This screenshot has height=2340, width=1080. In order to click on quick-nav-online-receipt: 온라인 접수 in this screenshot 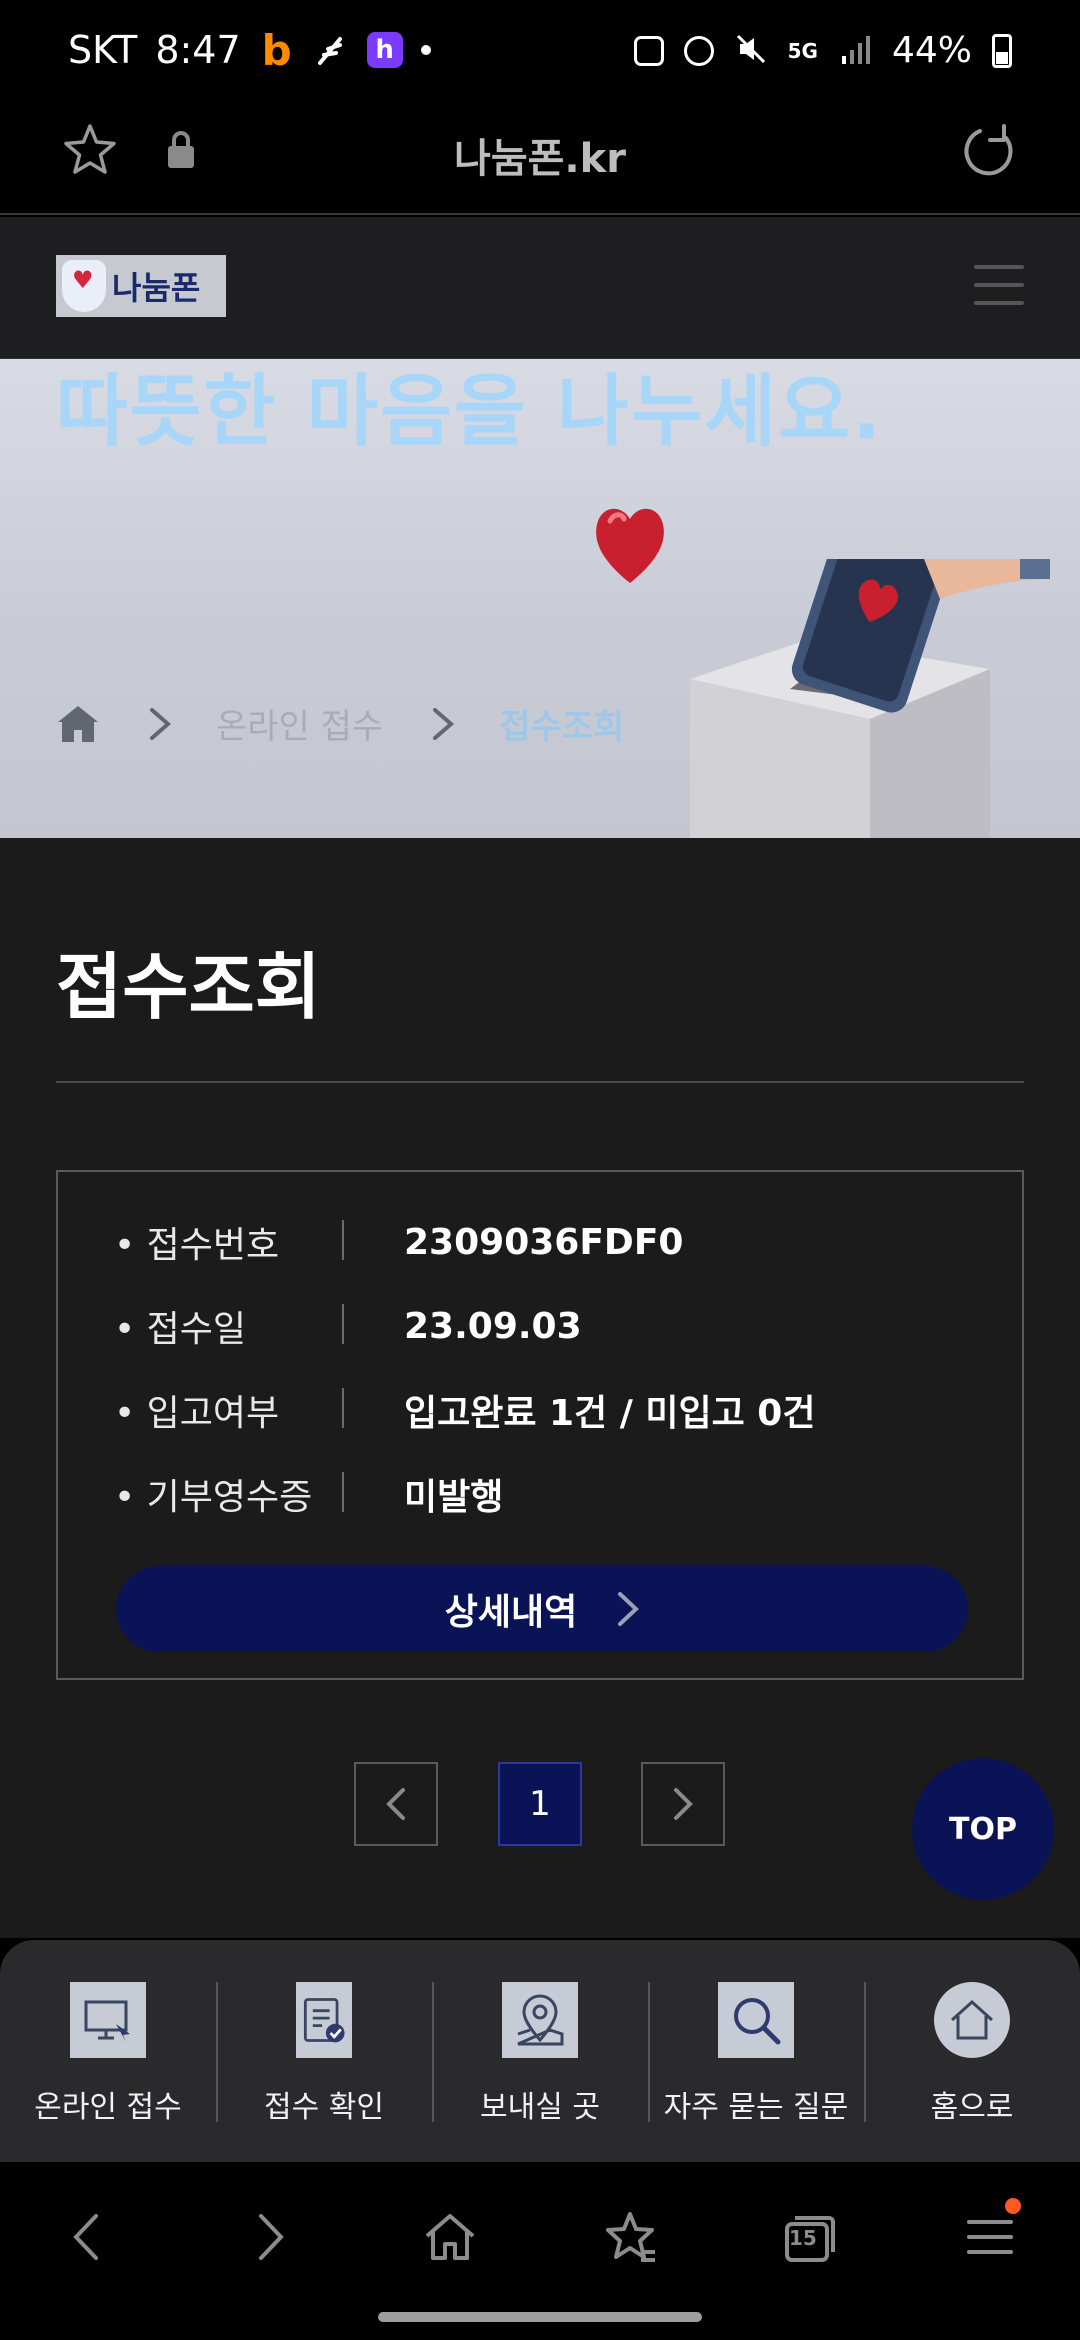, I will do `click(108, 2055)`.